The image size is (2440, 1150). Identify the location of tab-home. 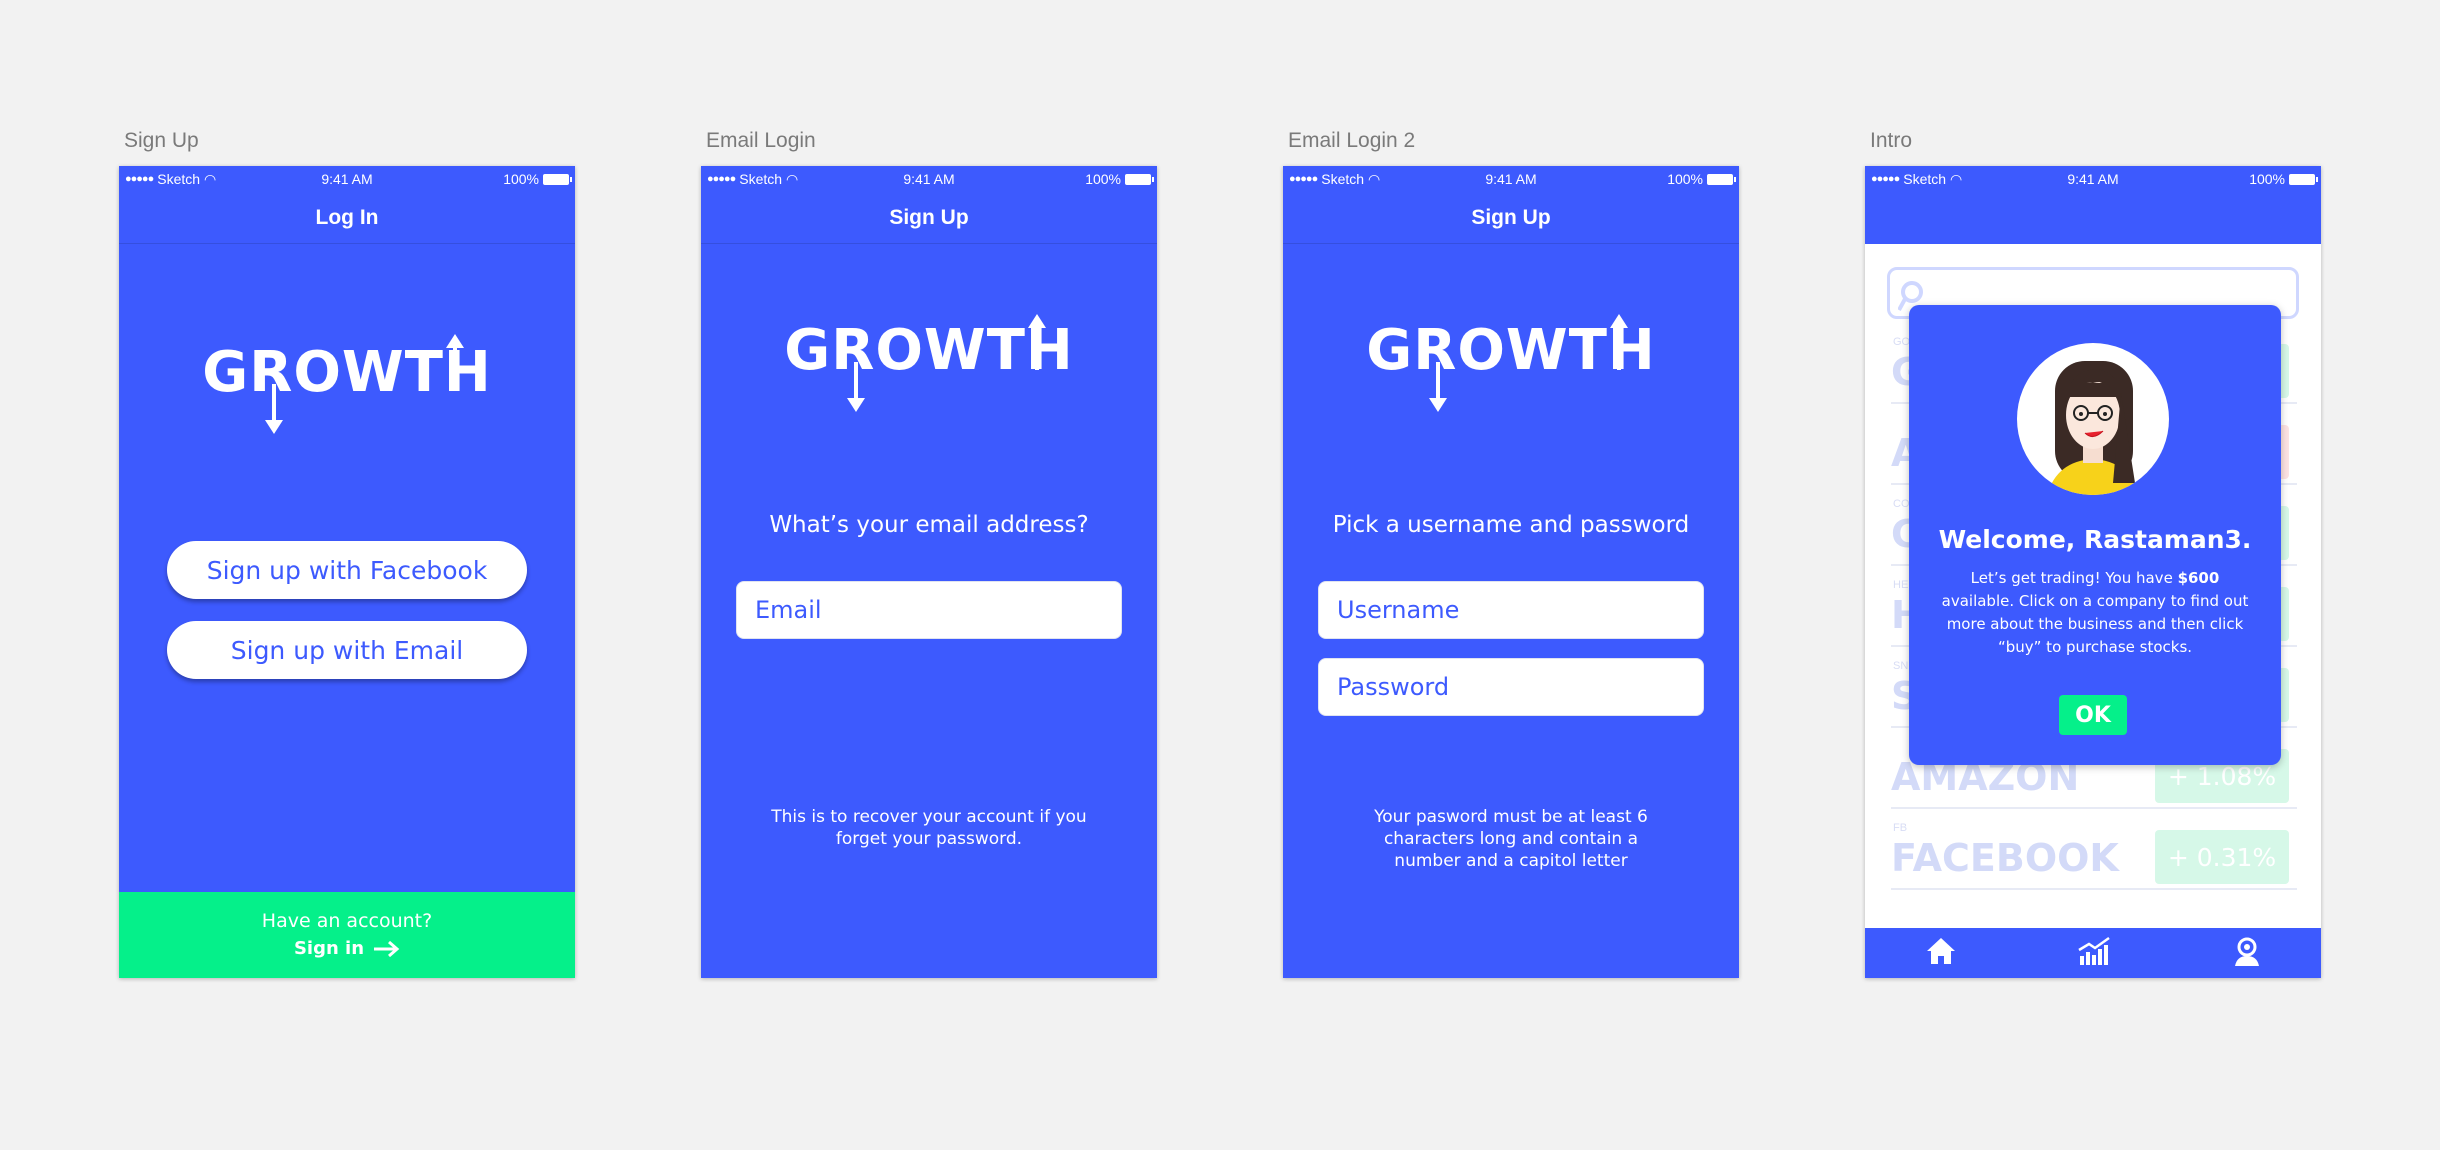
(1941, 953).